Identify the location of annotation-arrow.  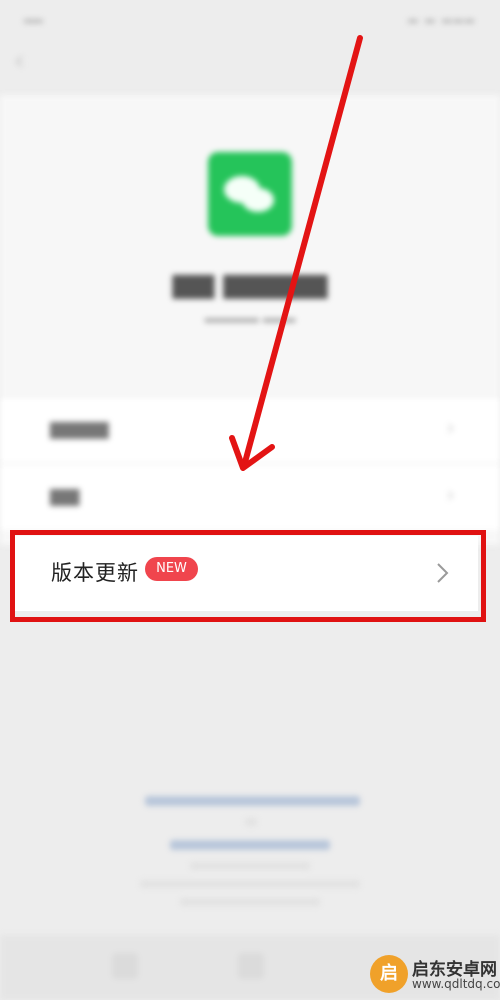
(296, 253).